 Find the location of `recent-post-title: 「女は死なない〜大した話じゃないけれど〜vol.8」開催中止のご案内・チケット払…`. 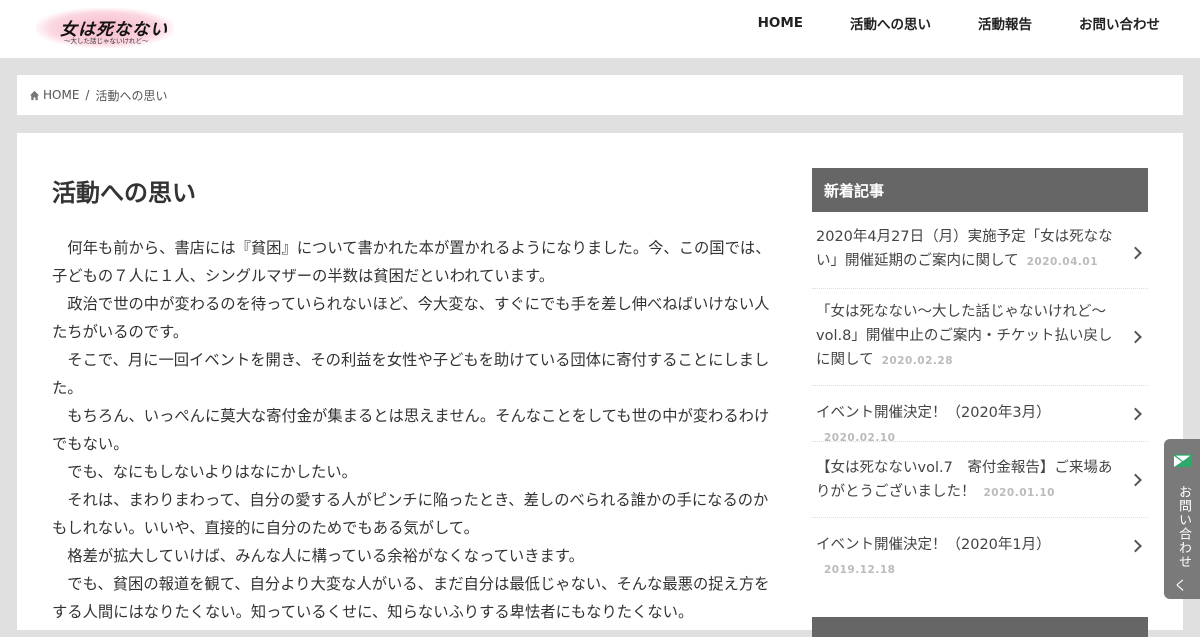

recent-post-title: 「女は死なない〜大した話じゃないけれど〜vol.8」開催中止のご案内・チケット払… is located at coordinates (964, 336).